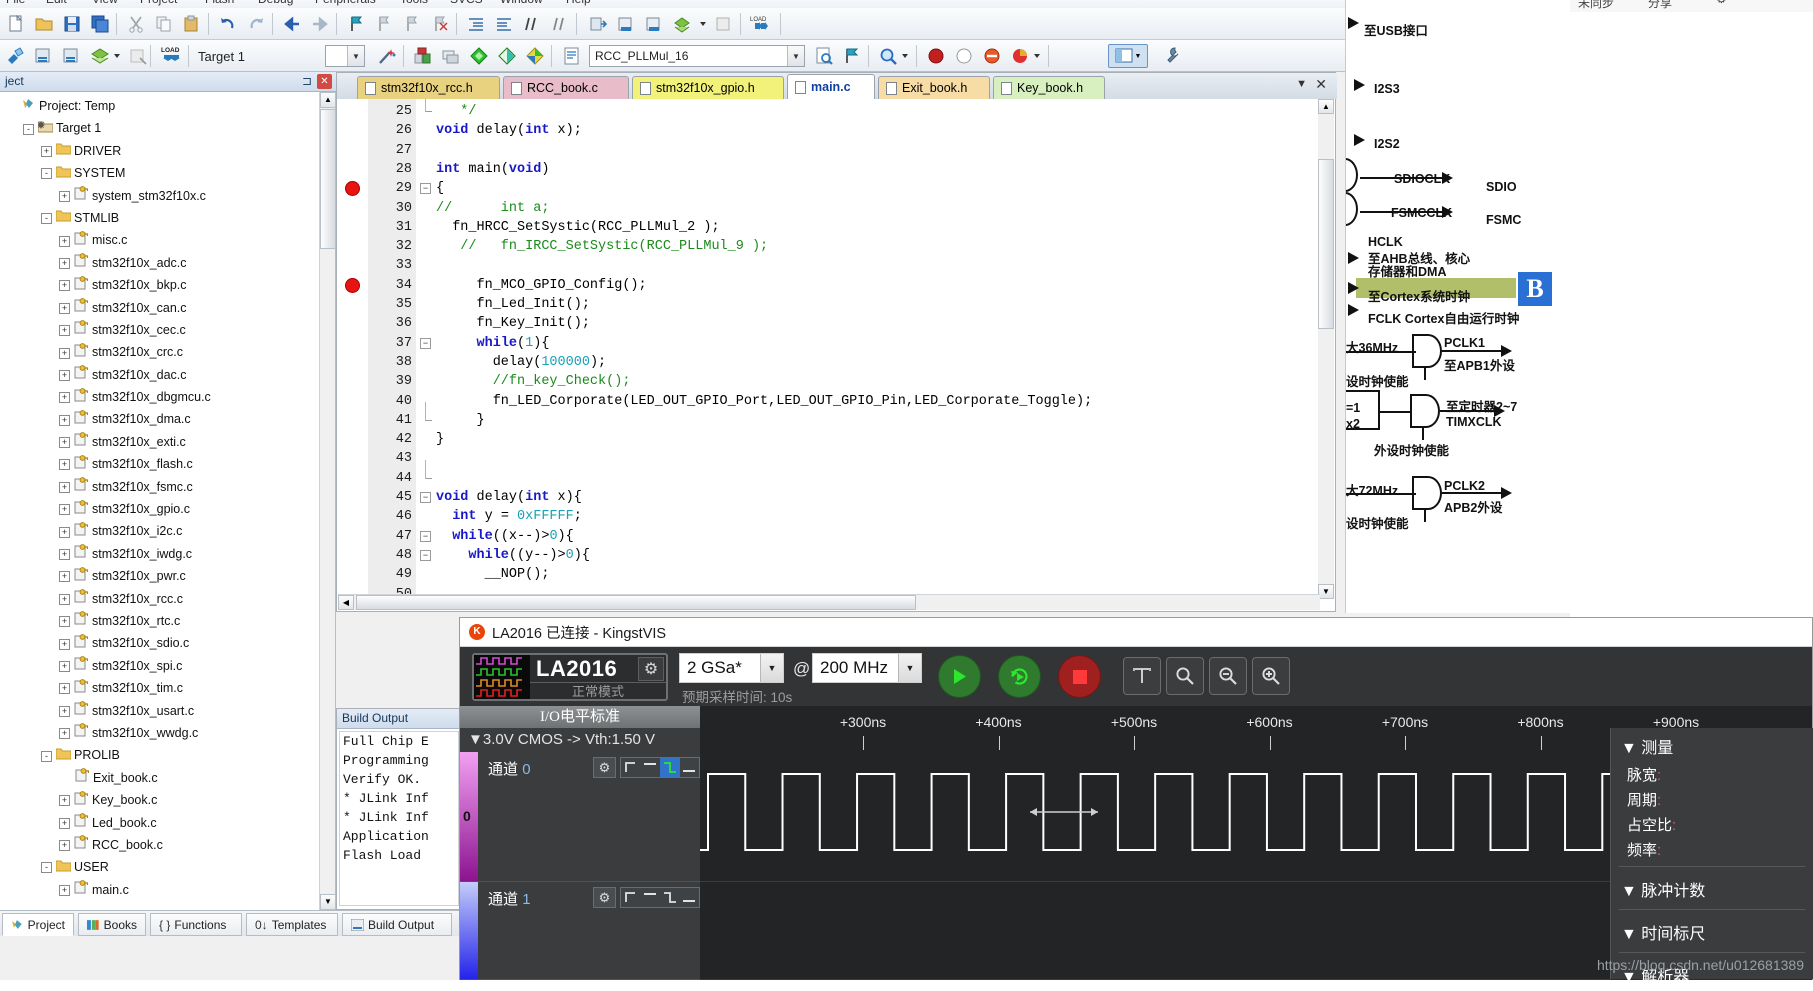  I want to click on channel-1-header: 通道 1 ⚙, so click(580, 931).